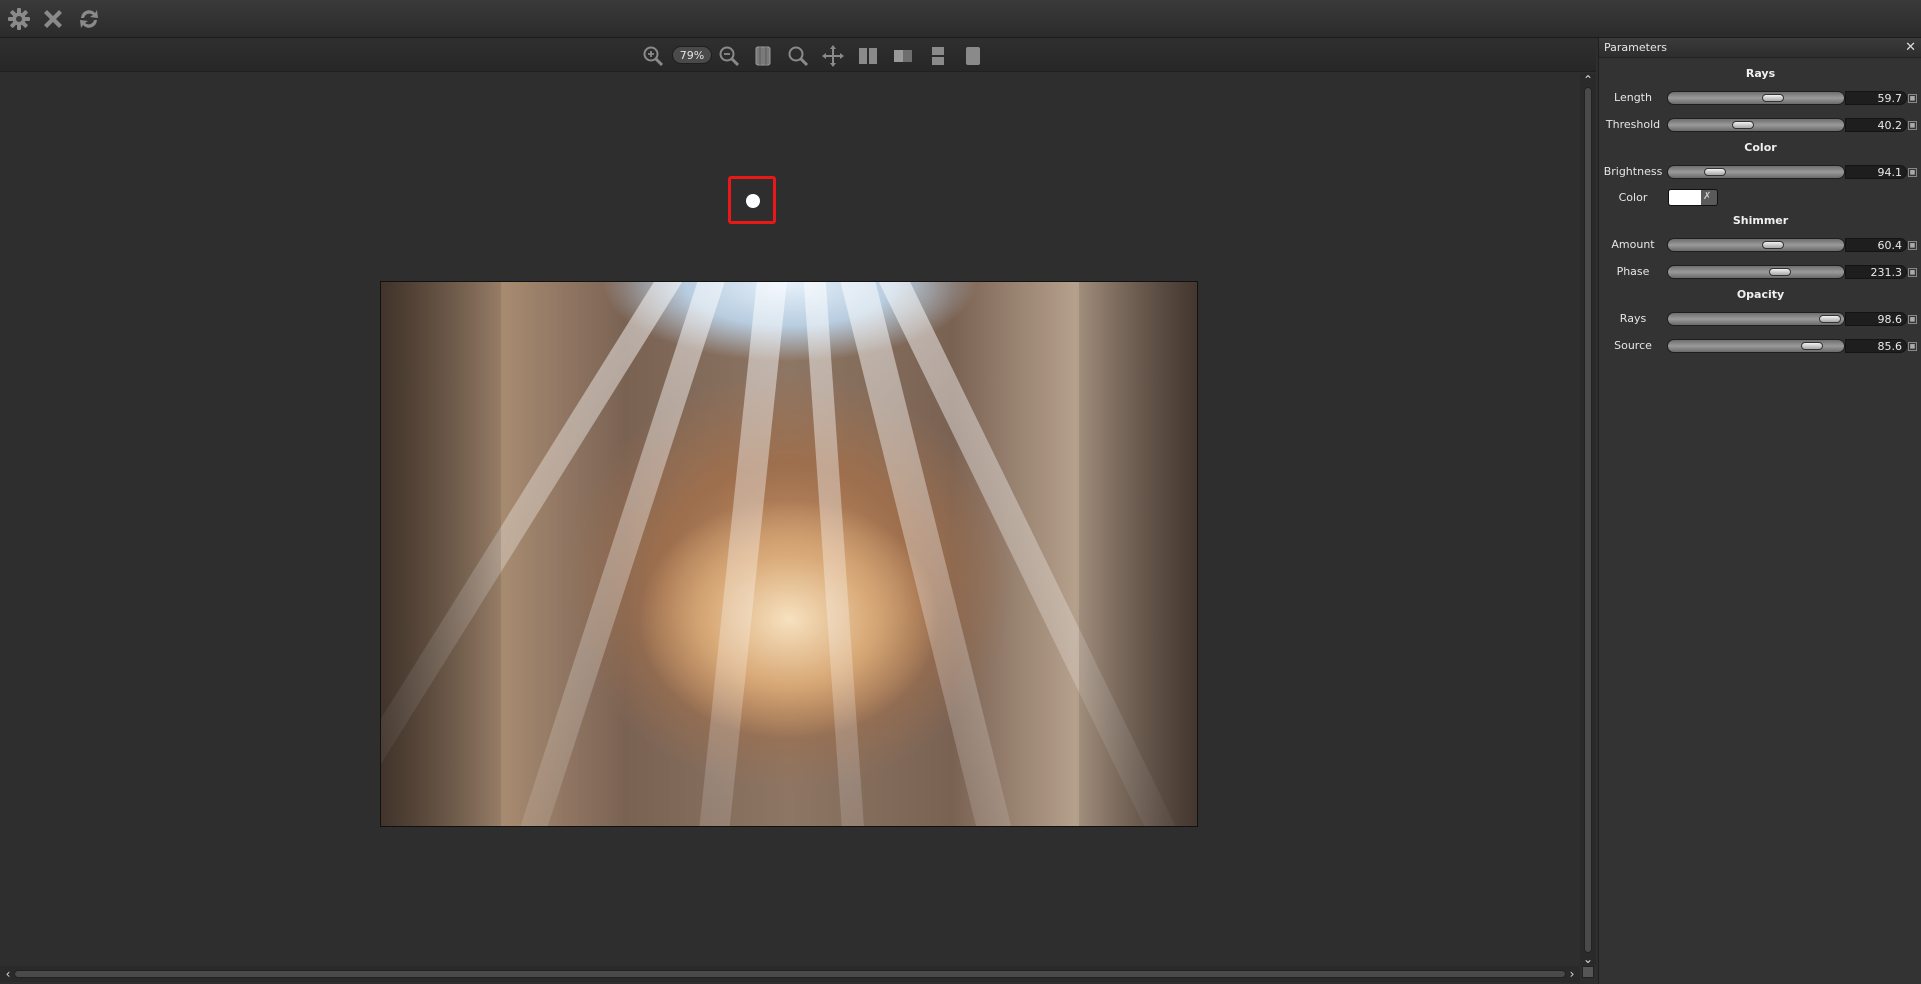  I want to click on pillar-left, so click(441, 554).